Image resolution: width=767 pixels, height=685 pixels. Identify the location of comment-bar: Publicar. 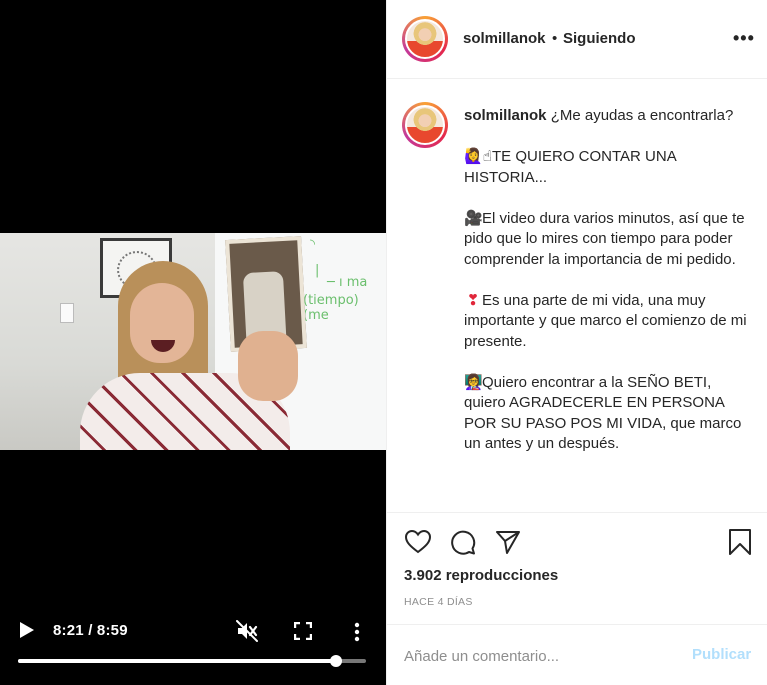
(577, 654).